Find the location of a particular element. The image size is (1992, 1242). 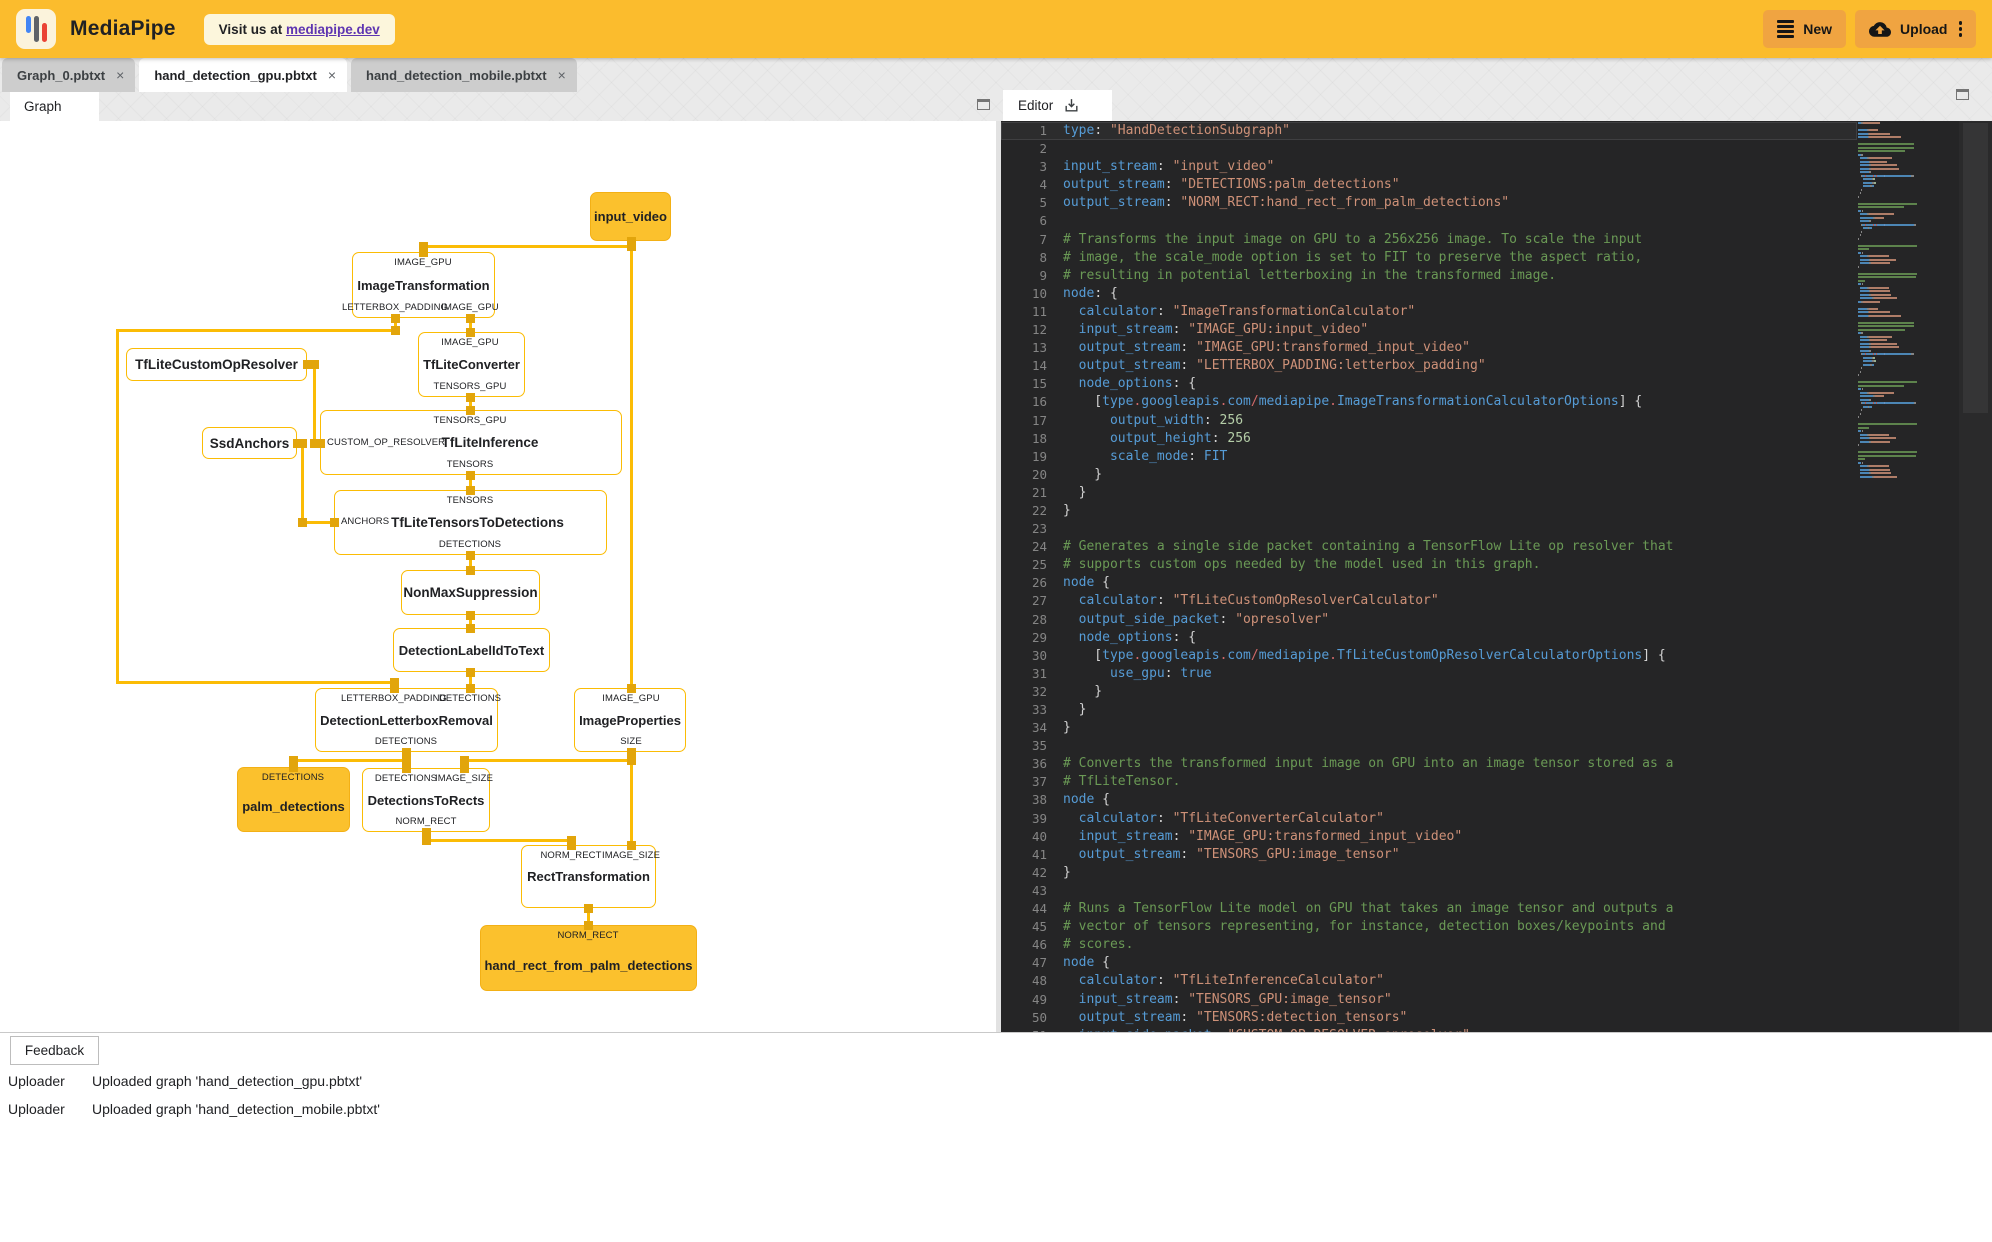

code-token: } is located at coordinates (1067, 728).